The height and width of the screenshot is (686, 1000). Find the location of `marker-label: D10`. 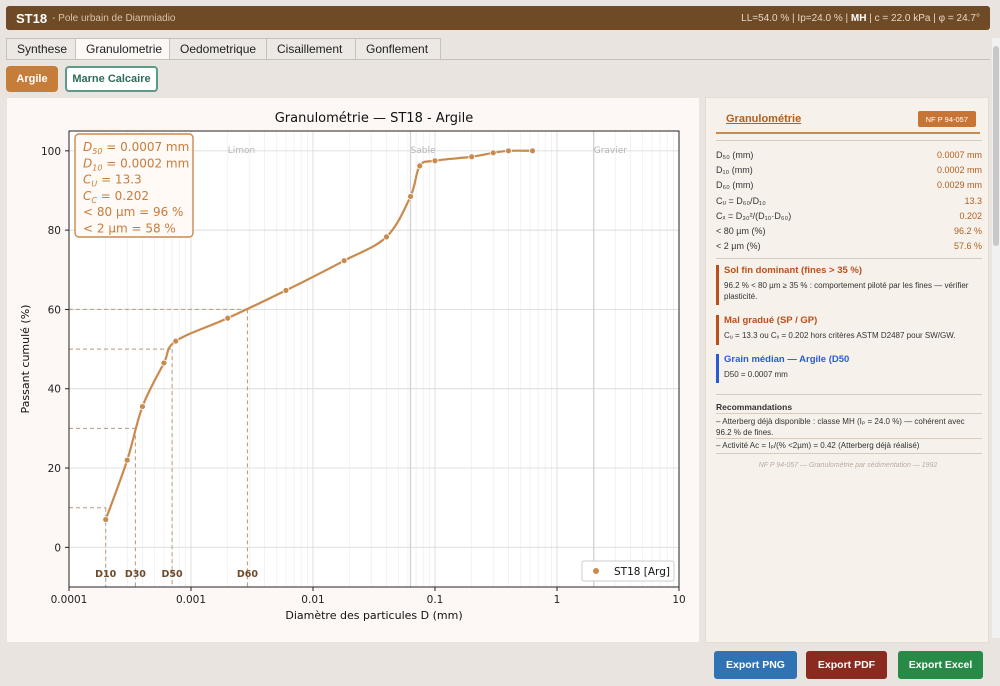

marker-label: D10 is located at coordinates (105, 574).